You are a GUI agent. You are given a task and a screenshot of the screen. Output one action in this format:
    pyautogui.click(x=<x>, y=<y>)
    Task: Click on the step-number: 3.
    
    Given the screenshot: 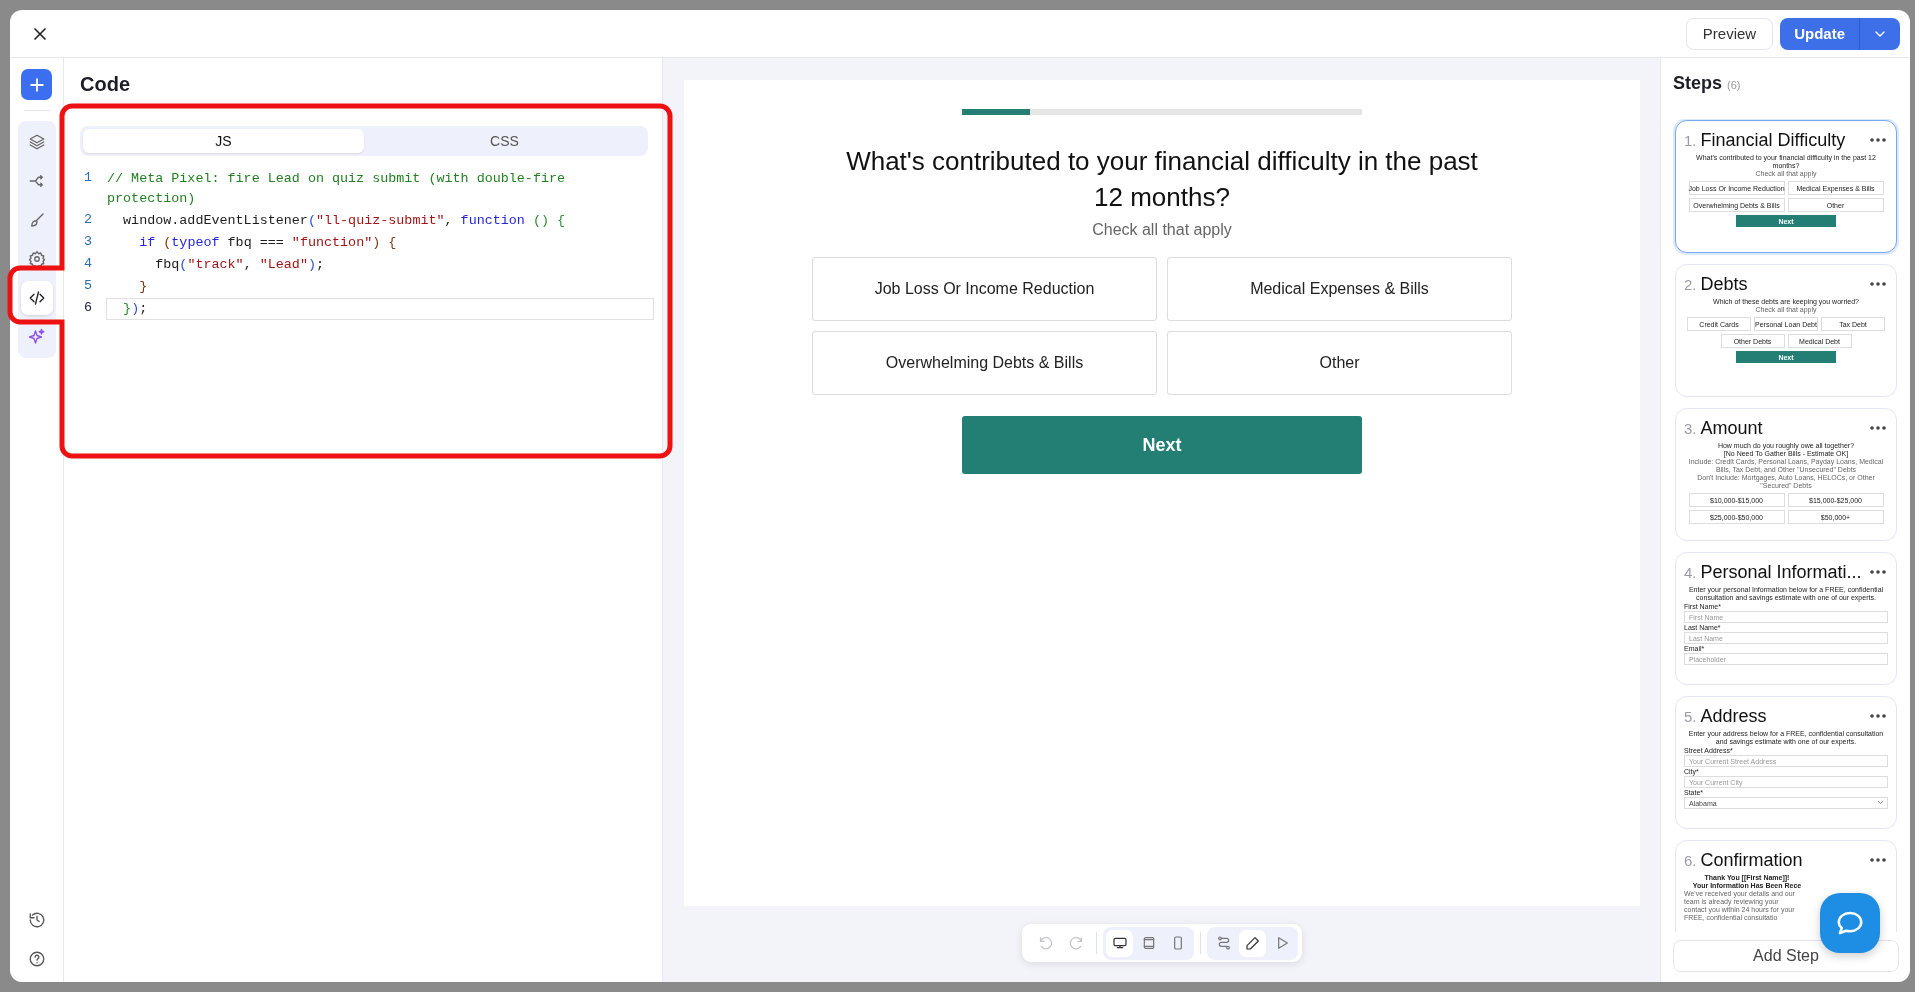 What is the action you would take?
    pyautogui.click(x=1690, y=428)
    